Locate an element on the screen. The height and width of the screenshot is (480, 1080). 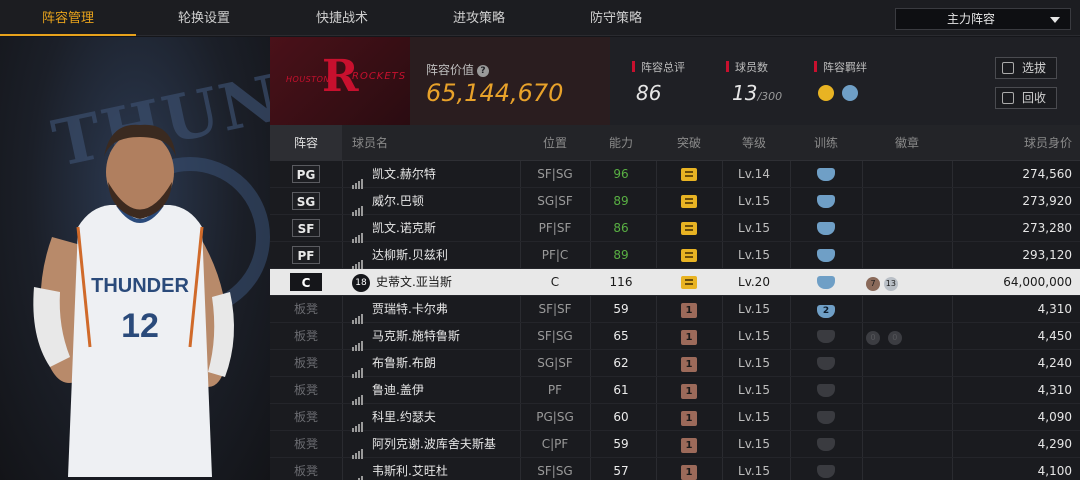
badge-bronze-icon: 7 is located at coordinates (873, 284).